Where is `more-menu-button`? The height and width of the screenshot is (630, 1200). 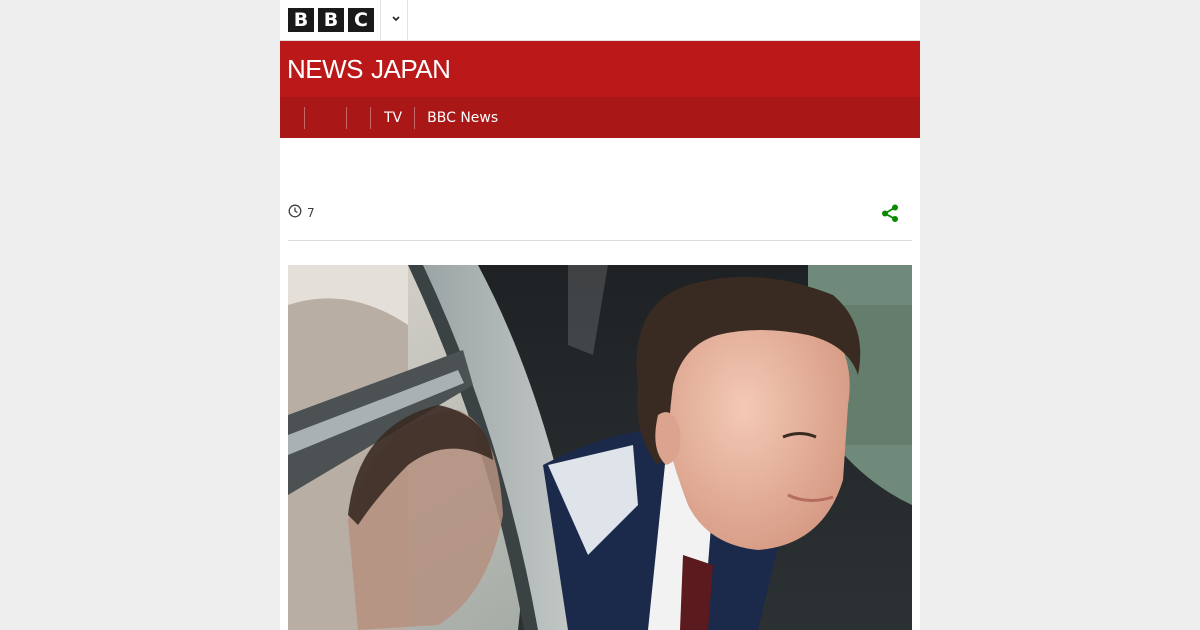
more-menu-button is located at coordinates (394, 20).